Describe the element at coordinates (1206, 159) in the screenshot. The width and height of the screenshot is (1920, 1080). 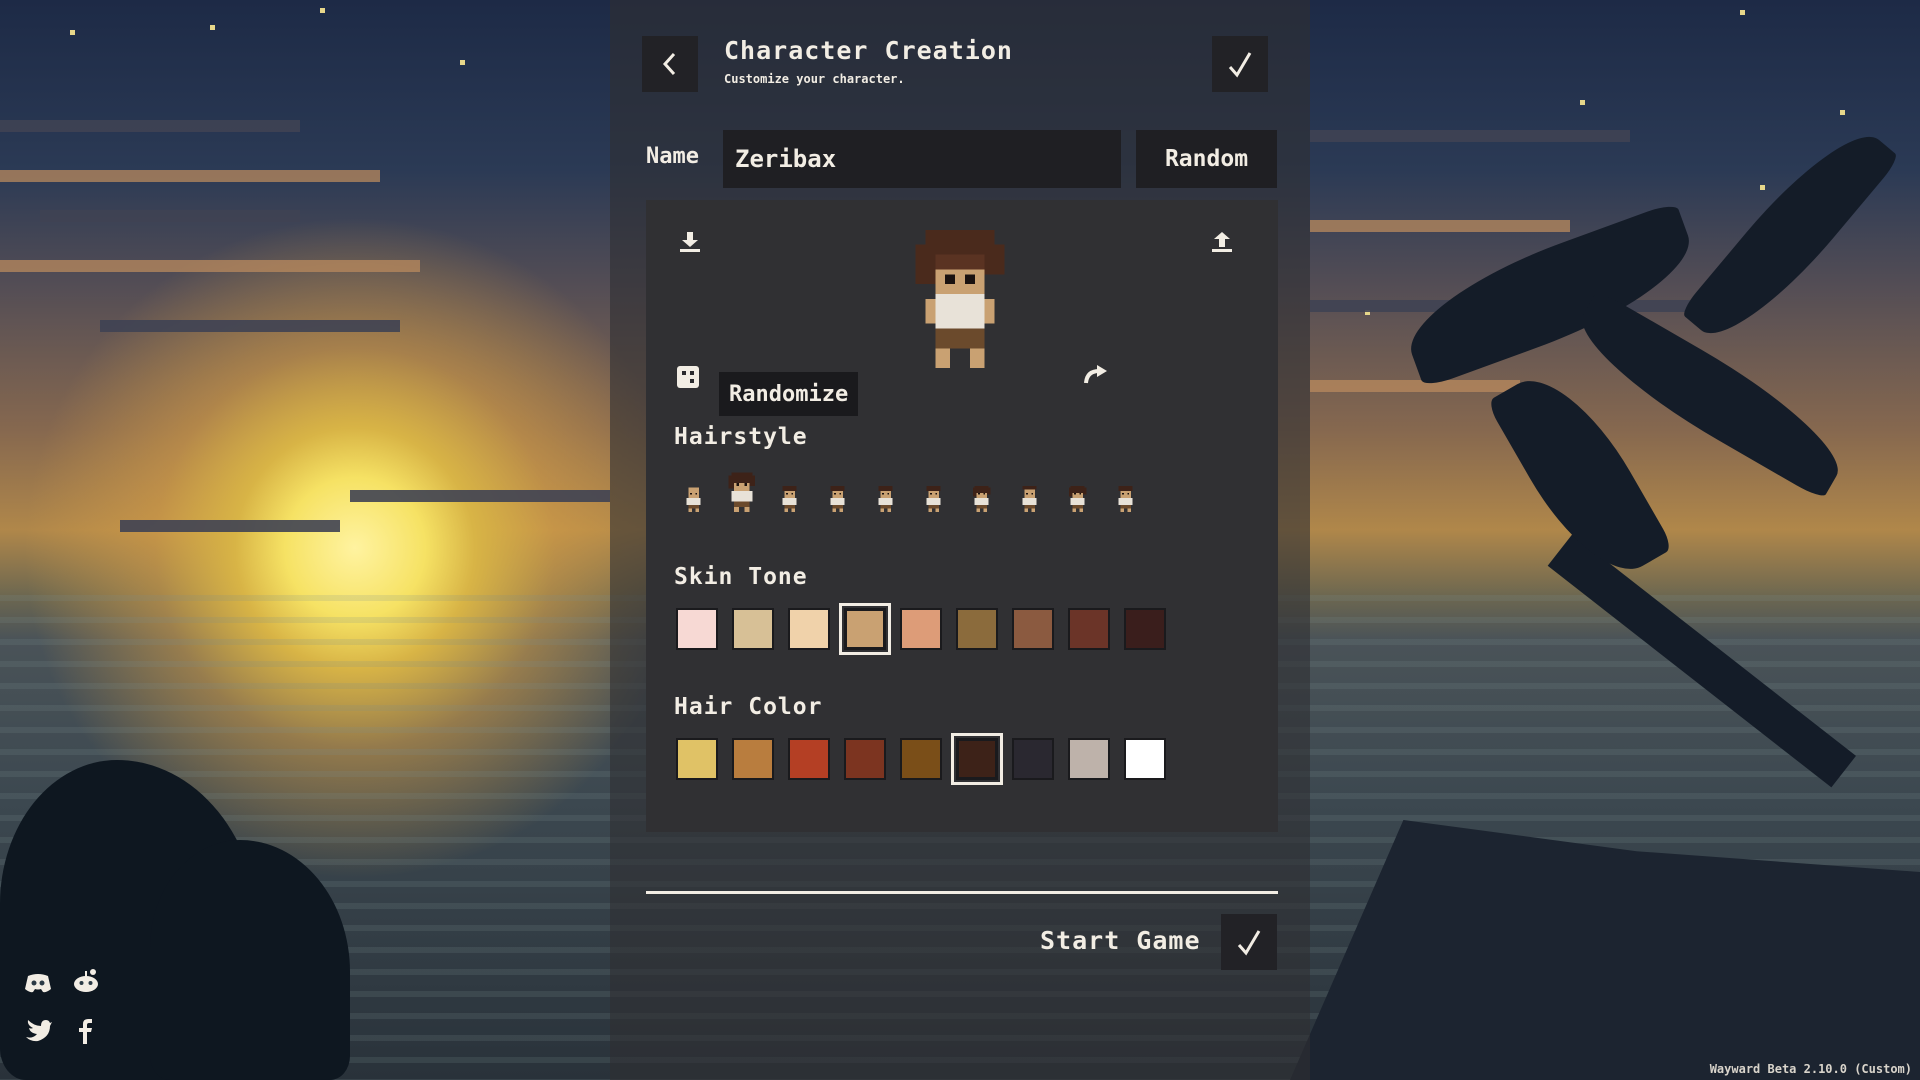
I see `random-name-button: Random` at that location.